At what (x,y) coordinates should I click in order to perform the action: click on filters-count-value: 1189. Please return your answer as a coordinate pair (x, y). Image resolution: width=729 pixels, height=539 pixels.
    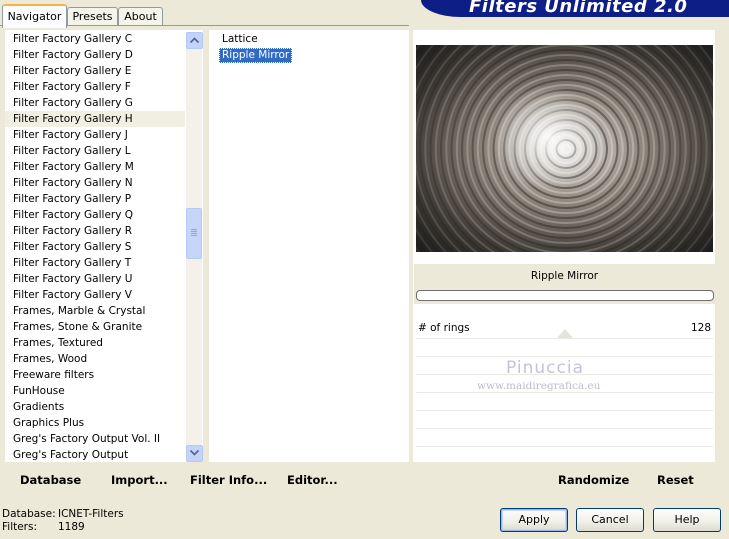
    Looking at the image, I should click on (71, 527).